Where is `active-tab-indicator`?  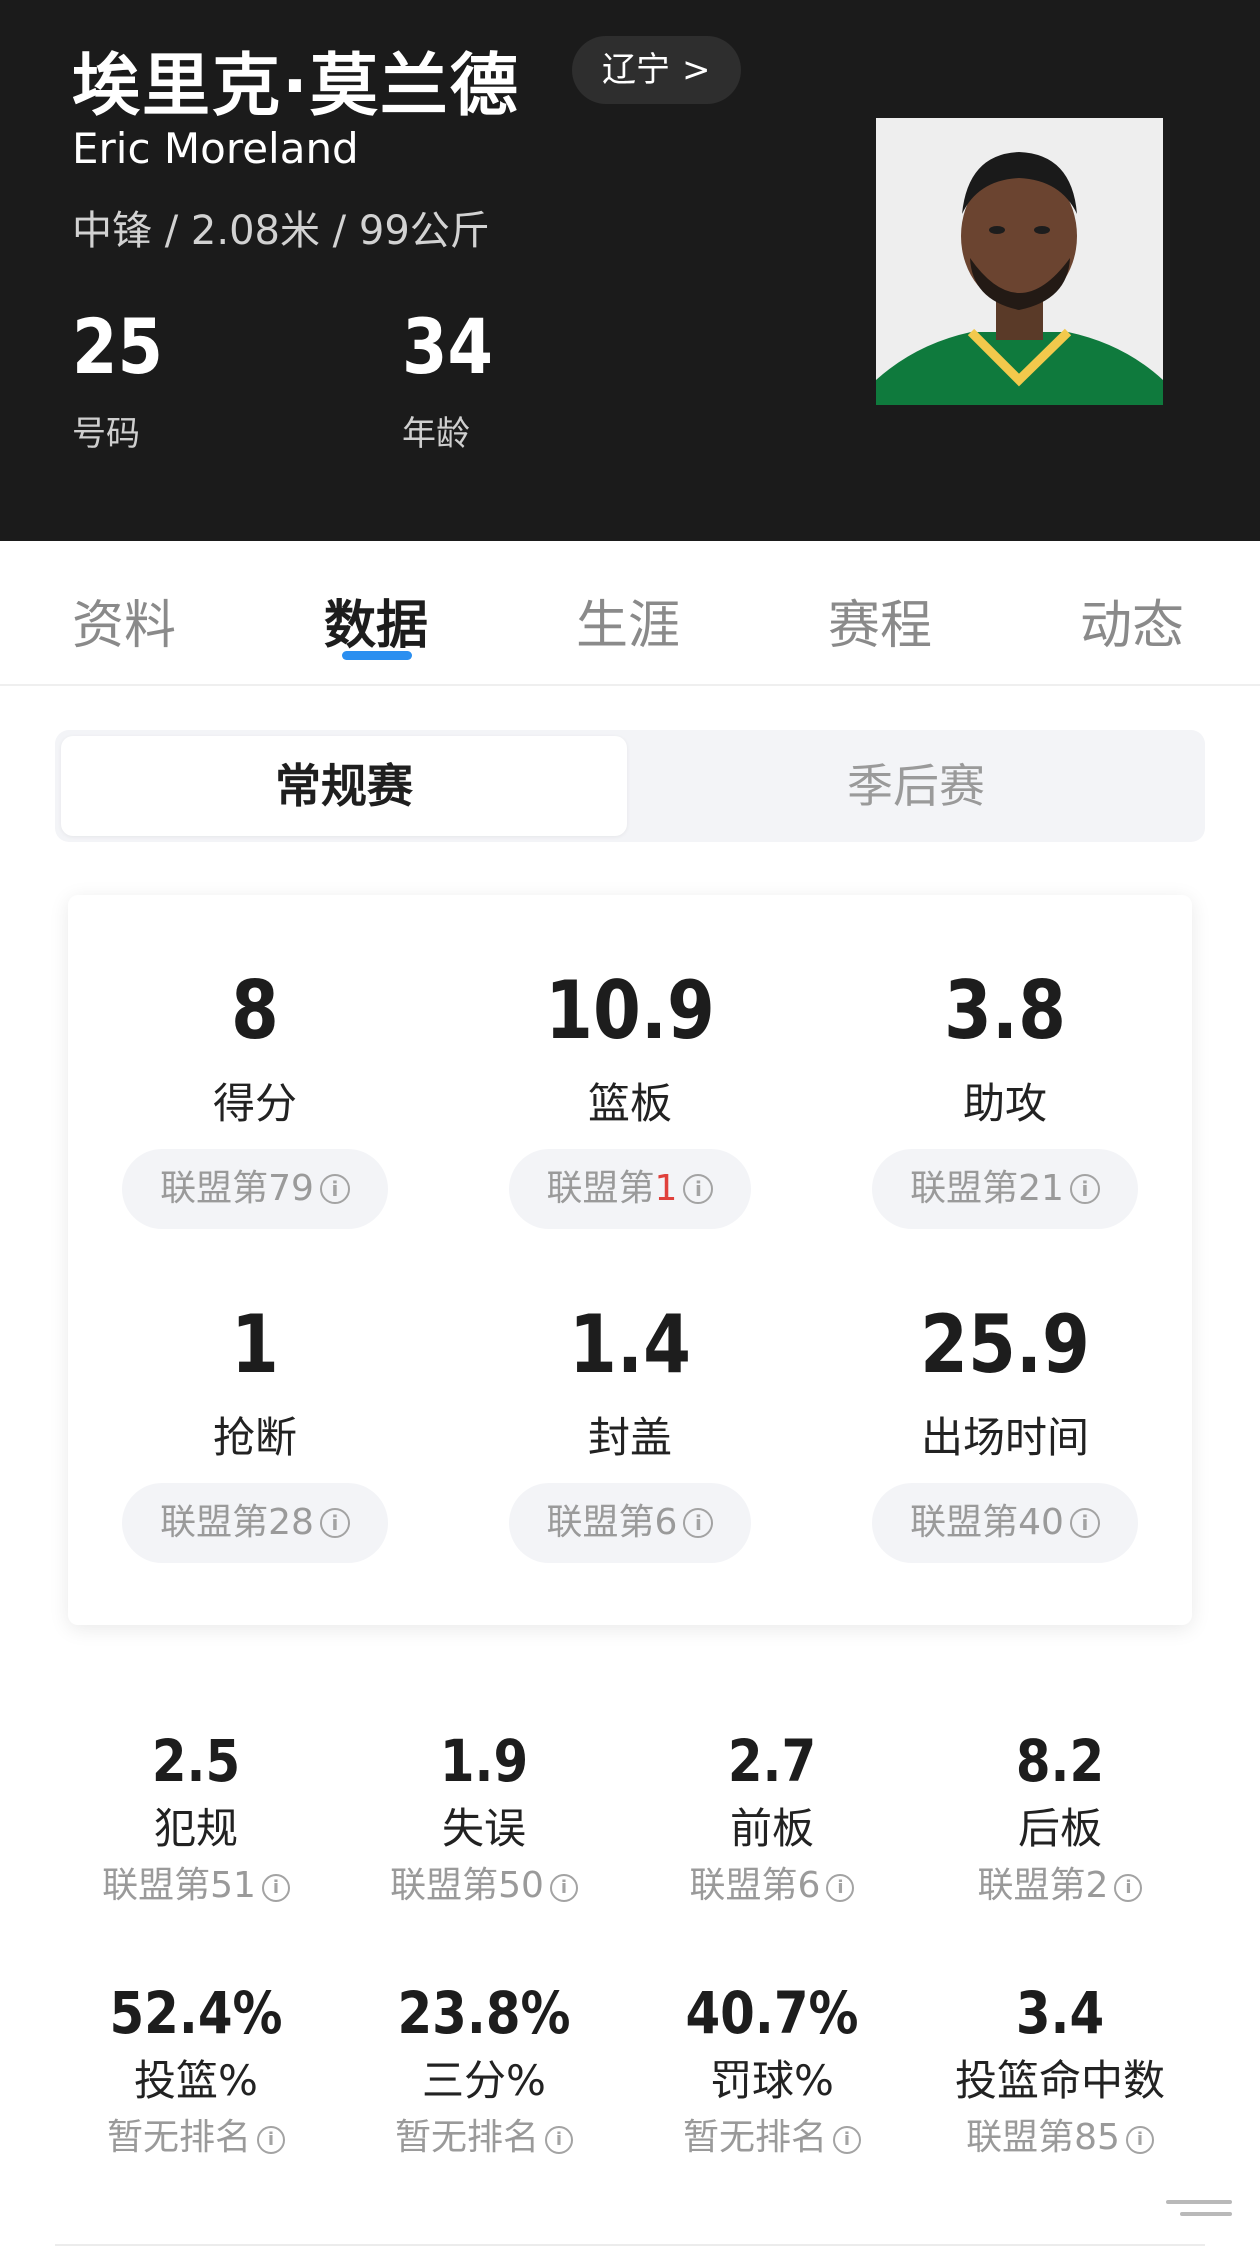
active-tab-indicator is located at coordinates (377, 655).